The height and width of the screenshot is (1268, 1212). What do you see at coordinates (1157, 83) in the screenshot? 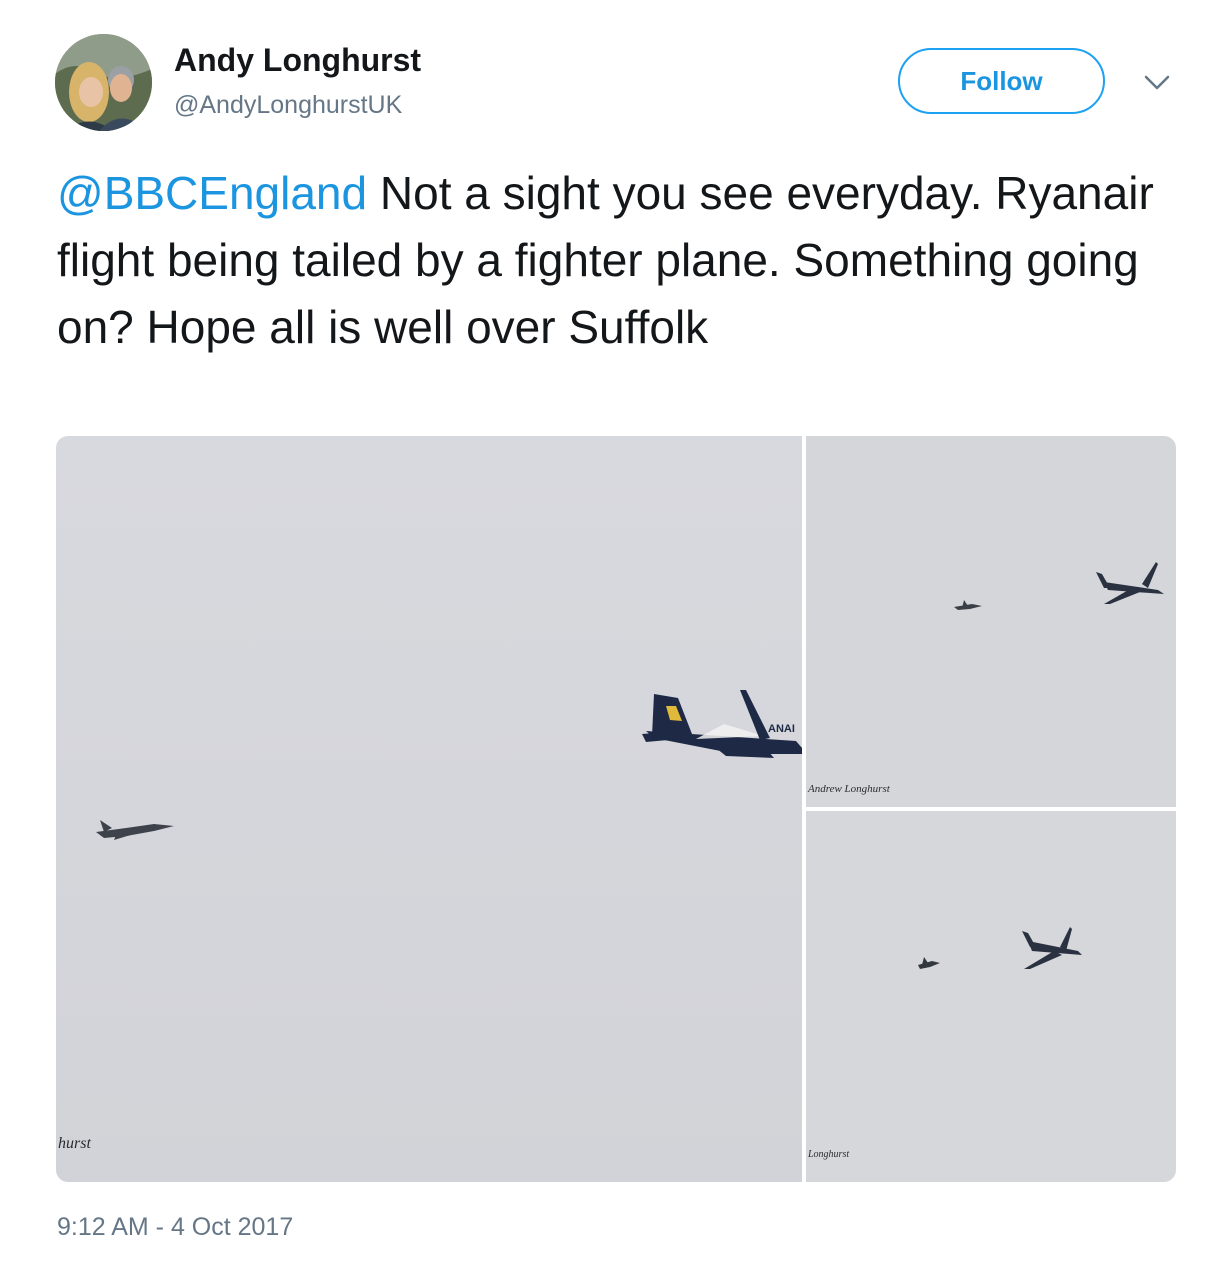
I see `chevron-down-icon` at bounding box center [1157, 83].